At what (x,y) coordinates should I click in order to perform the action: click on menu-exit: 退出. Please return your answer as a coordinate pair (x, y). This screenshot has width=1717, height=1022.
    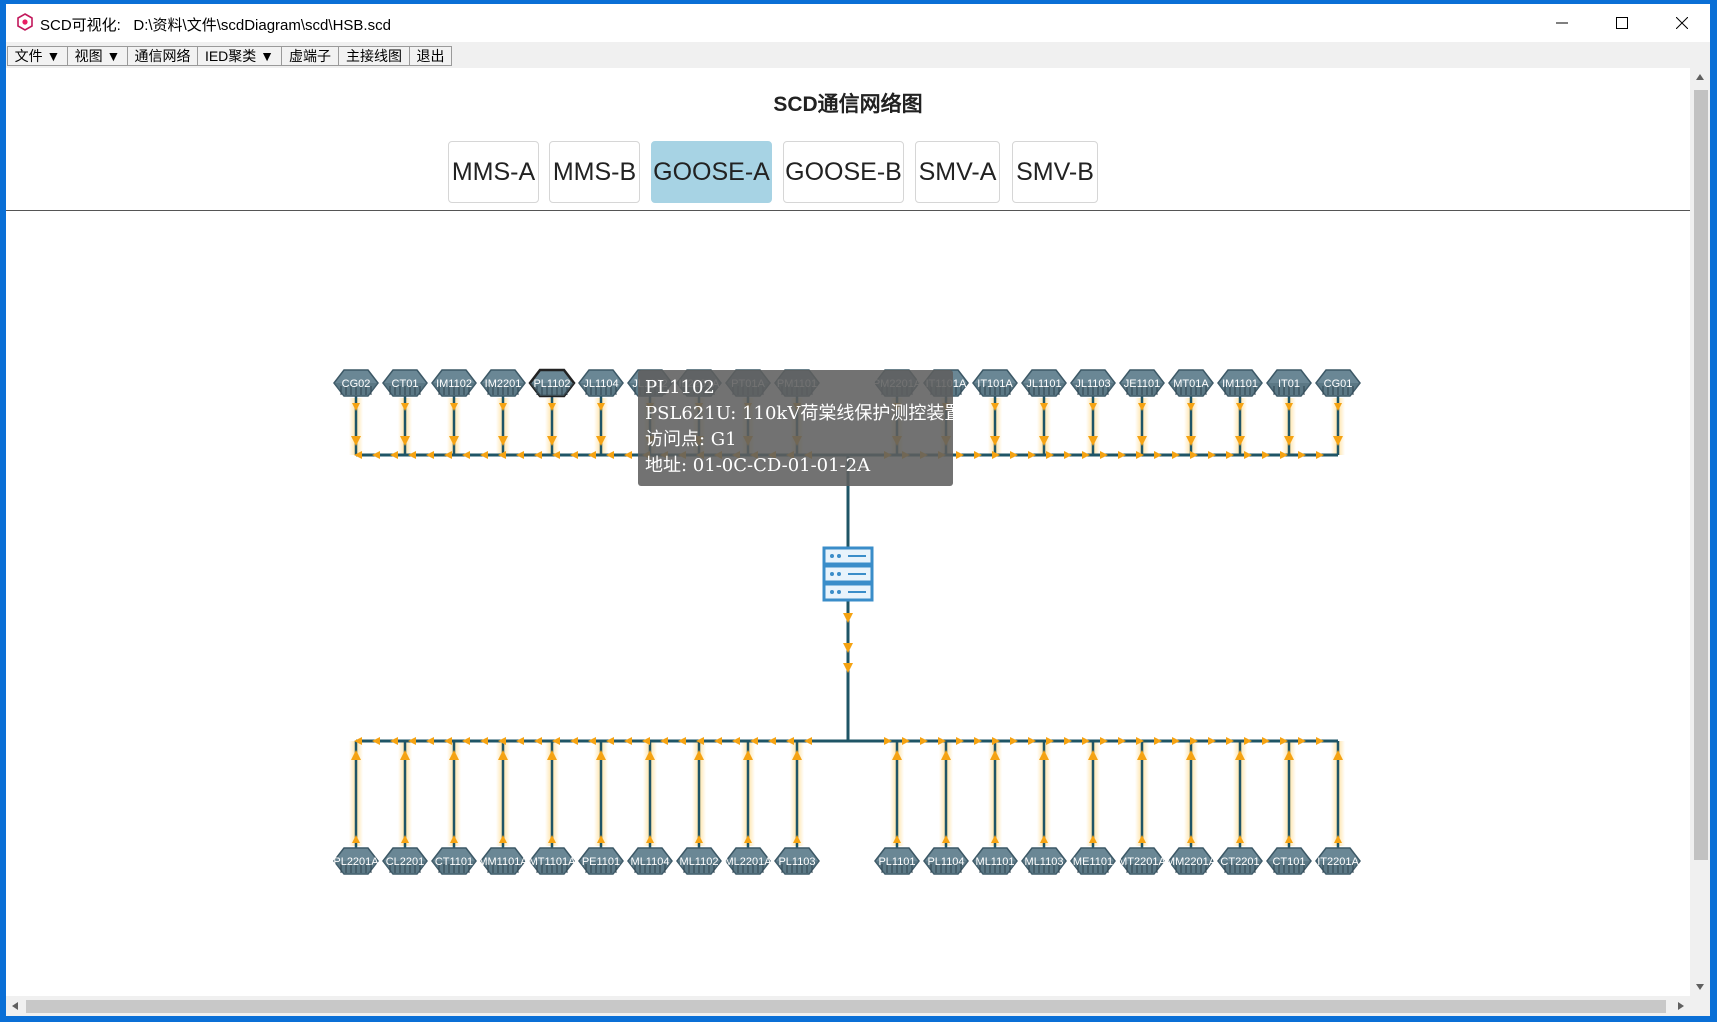
    Looking at the image, I should click on (430, 56).